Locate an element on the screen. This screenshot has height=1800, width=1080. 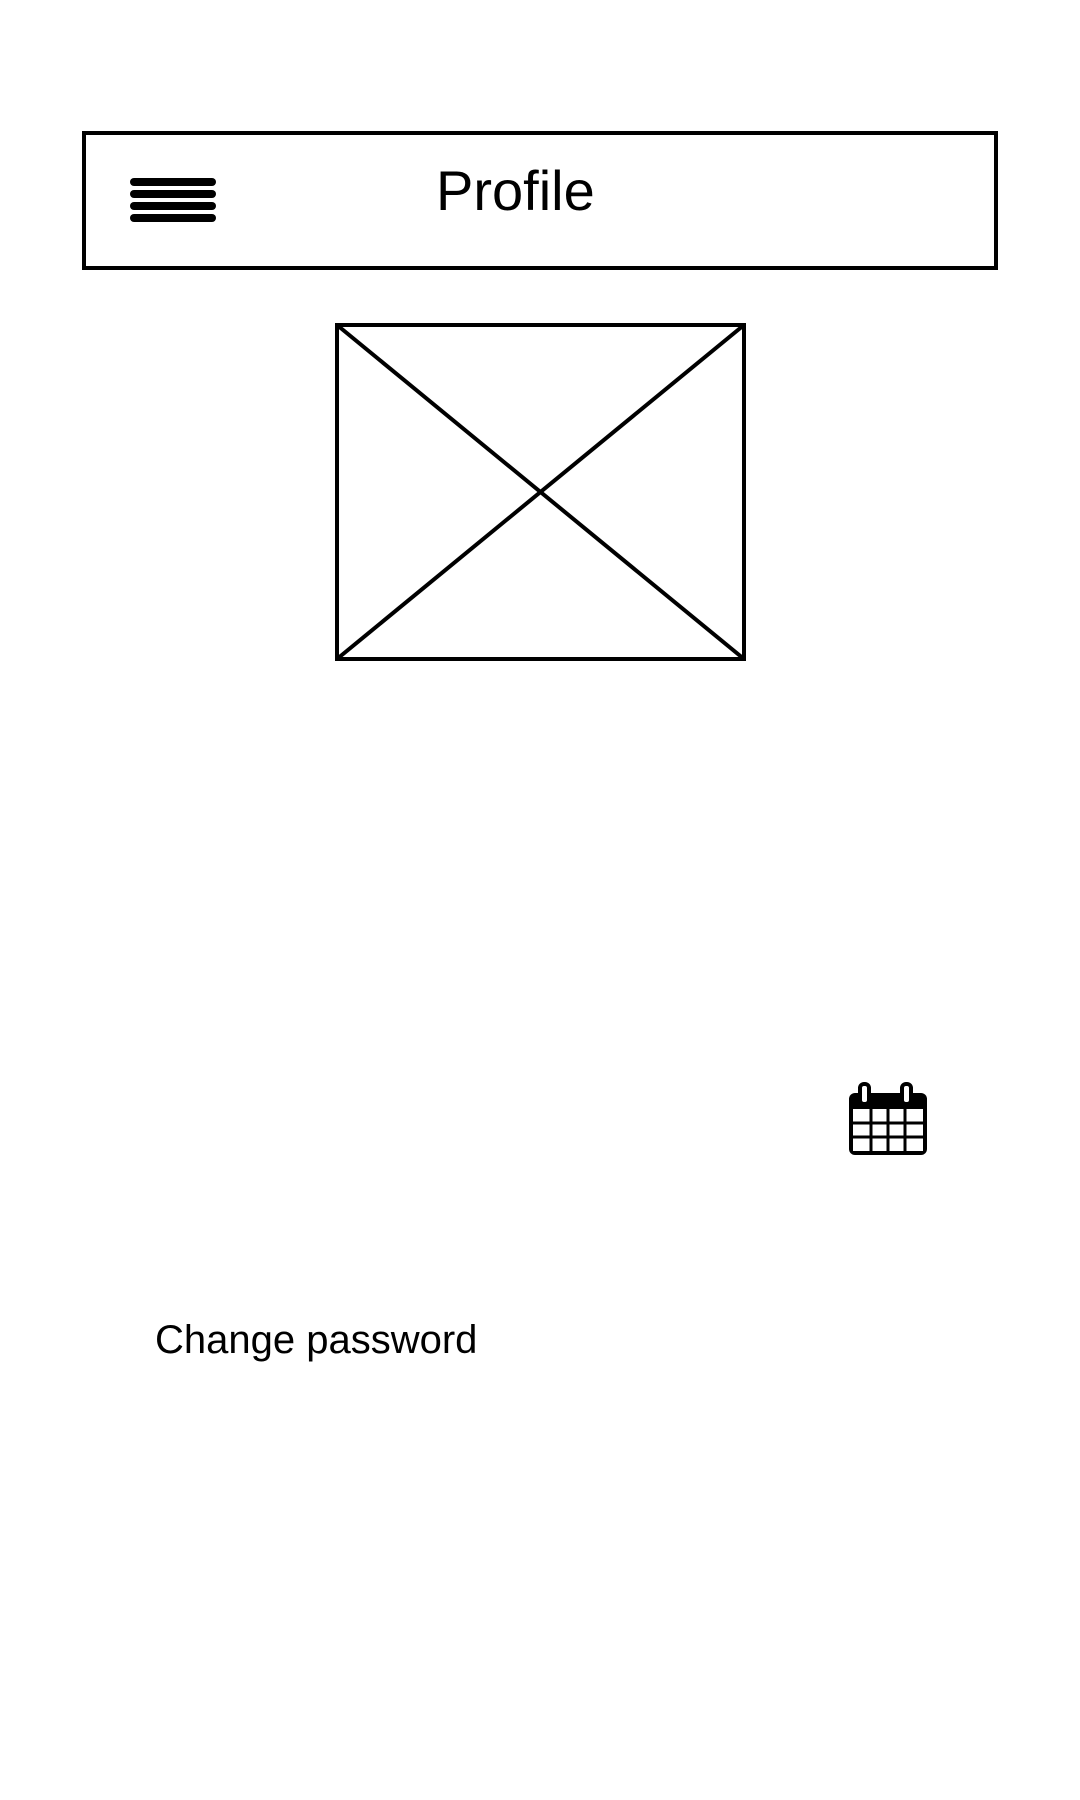
page-title: Profile is located at coordinates (515, 190).